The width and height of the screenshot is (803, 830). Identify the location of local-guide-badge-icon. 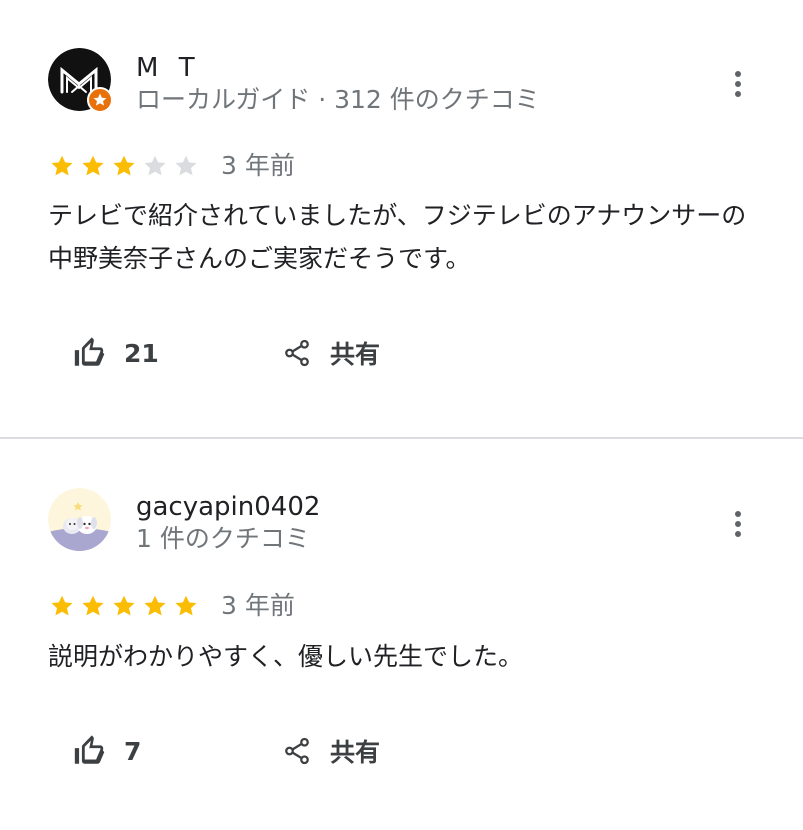
(100, 100).